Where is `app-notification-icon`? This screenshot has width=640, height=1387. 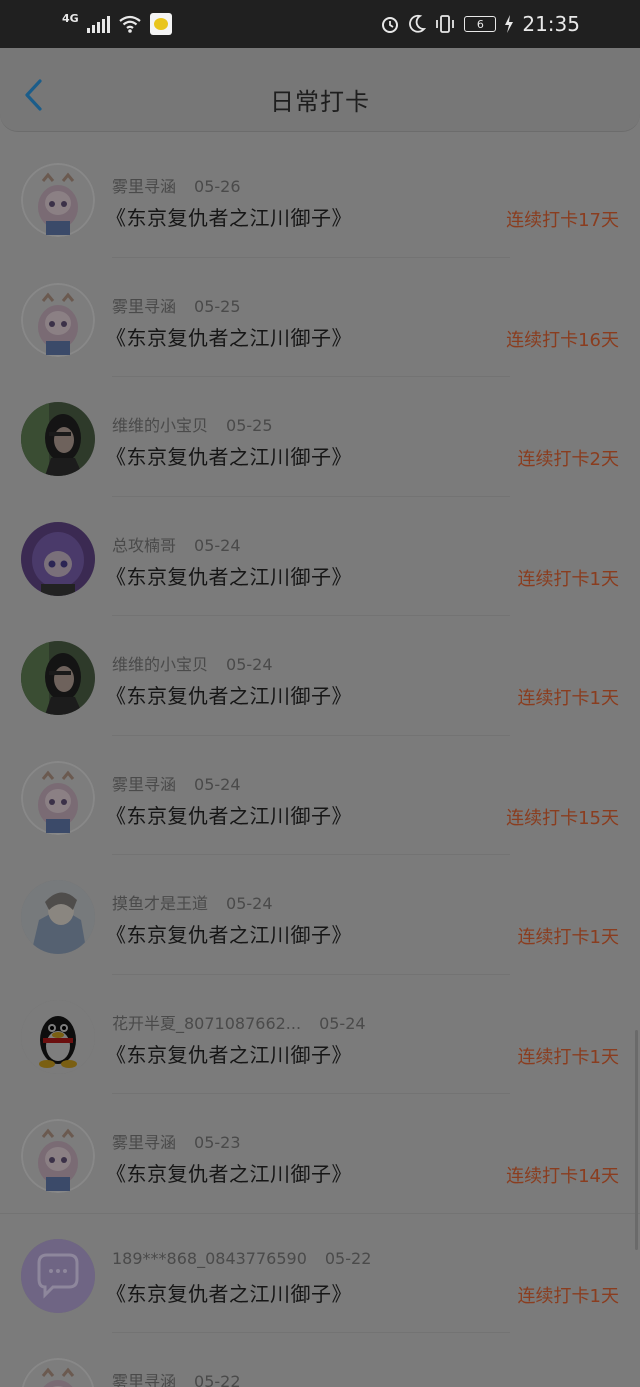
app-notification-icon is located at coordinates (160, 24).